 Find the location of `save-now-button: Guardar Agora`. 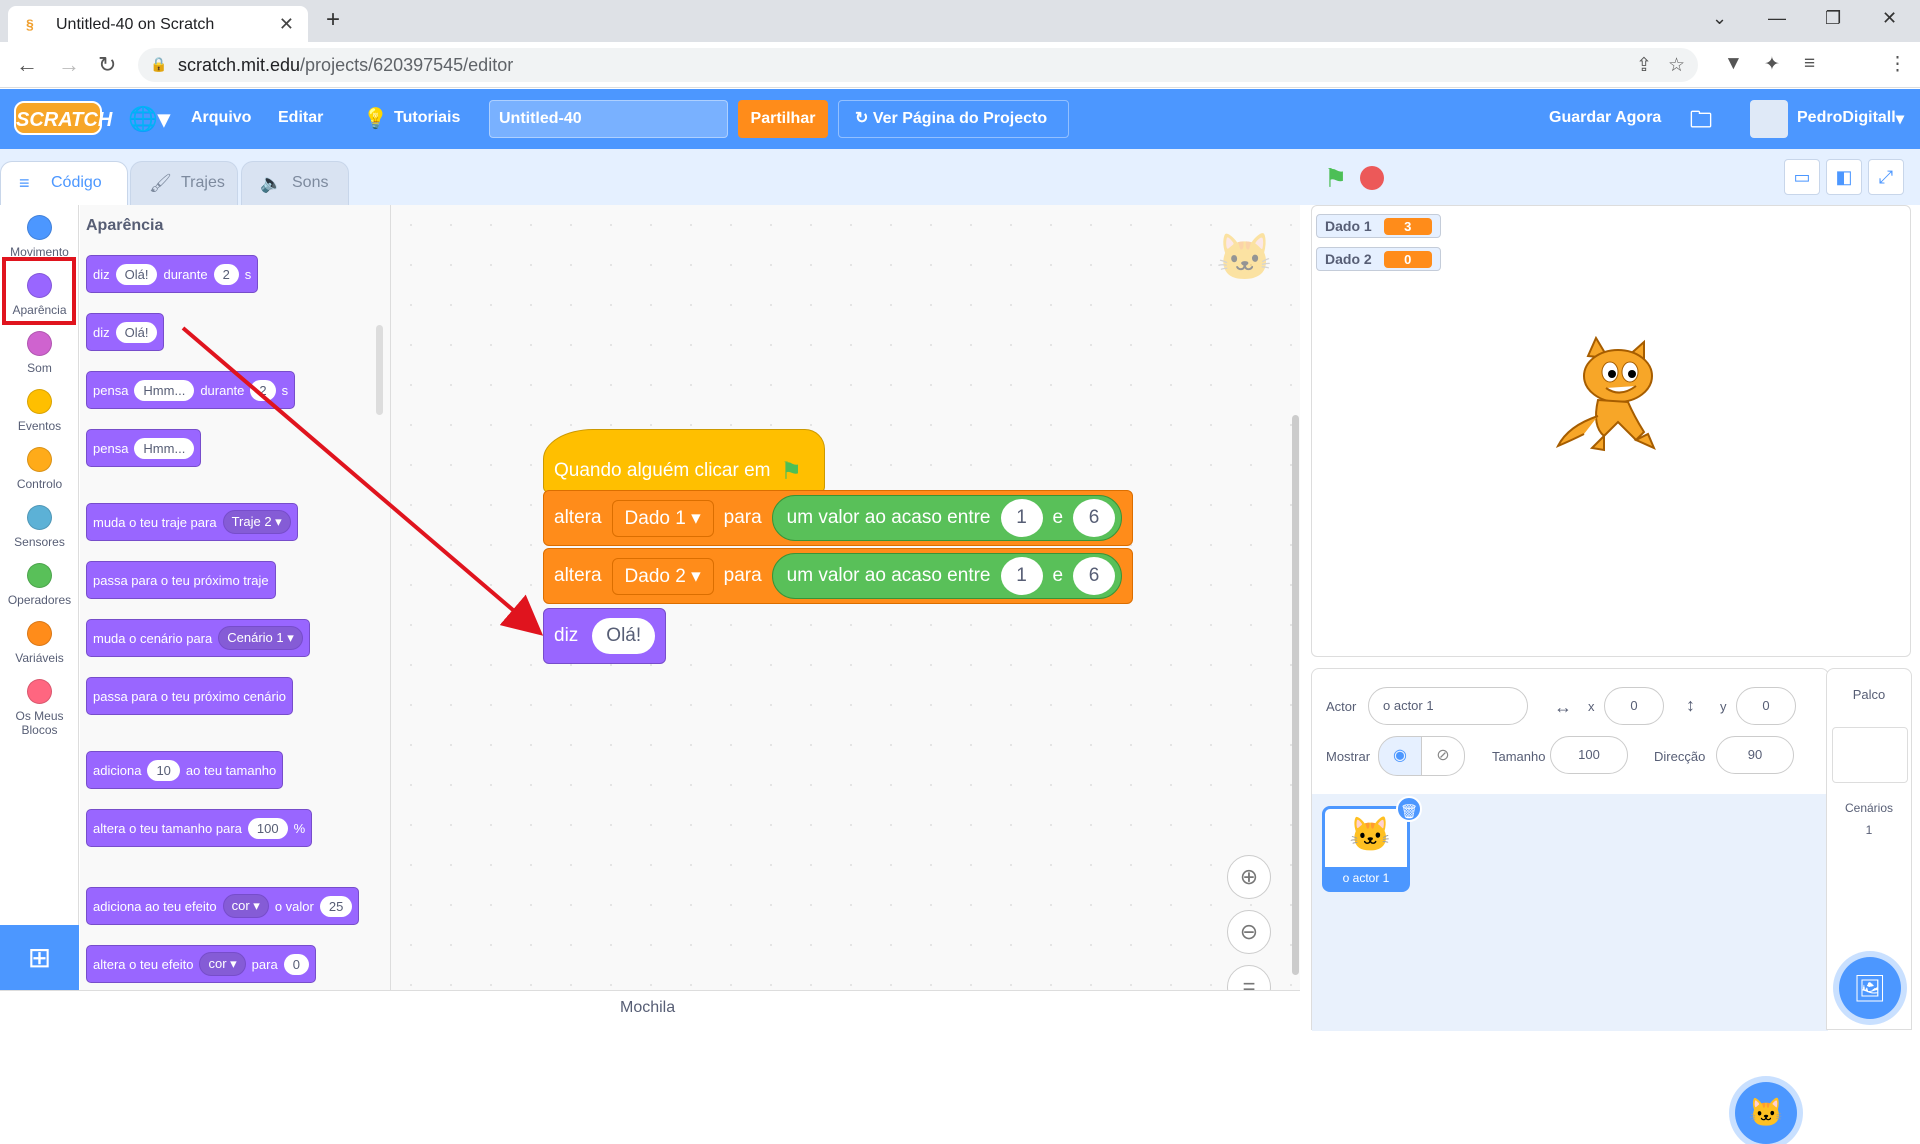

save-now-button: Guardar Agora is located at coordinates (1605, 118).